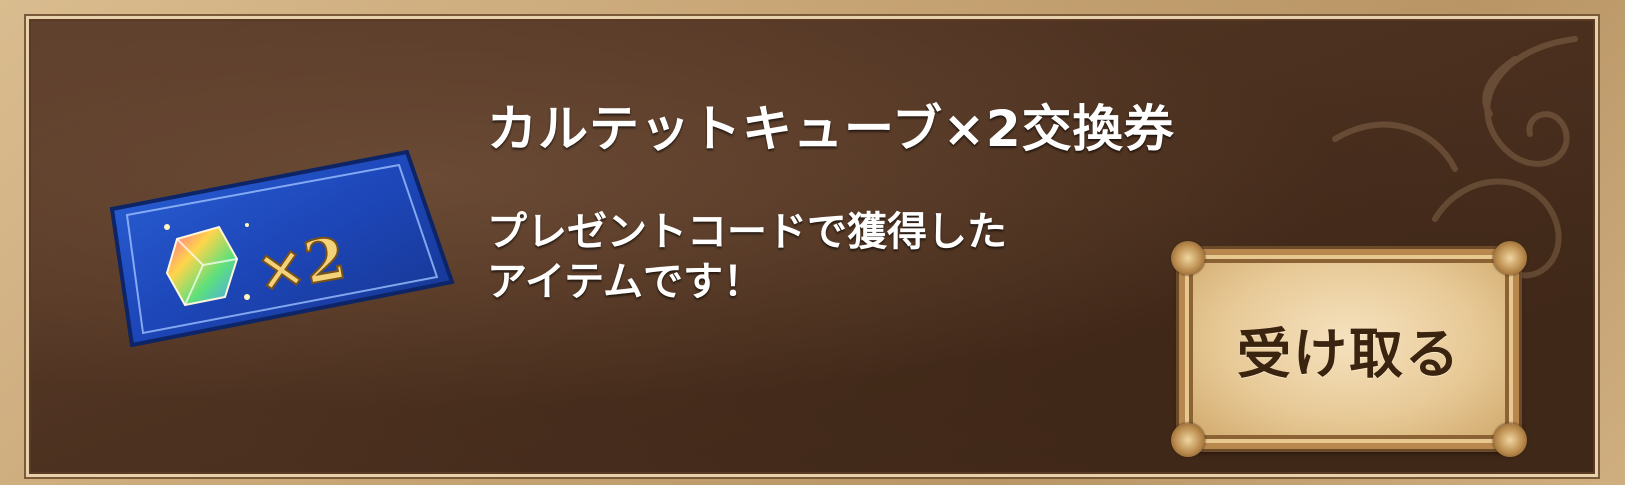  I want to click on item-description: プレゼントコードで獲得した アイテムです！, so click(827, 257).